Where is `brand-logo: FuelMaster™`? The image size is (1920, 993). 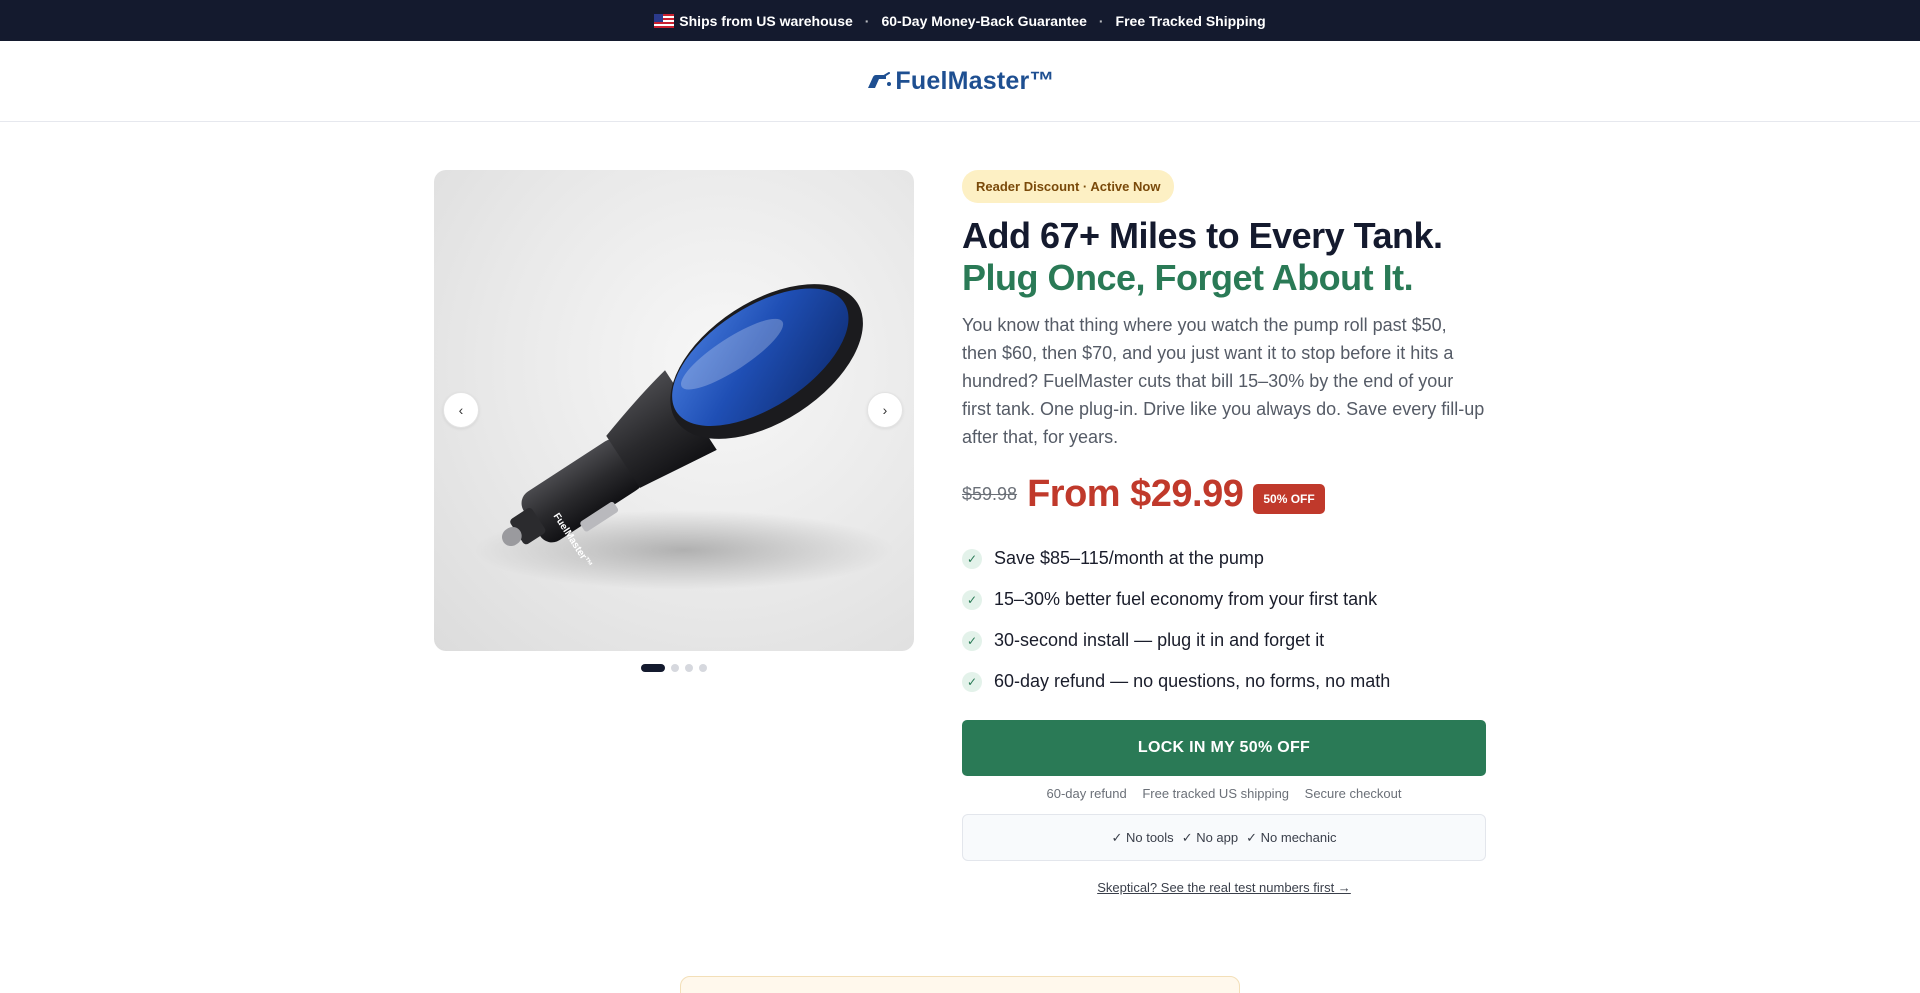
brand-logo: FuelMaster™ is located at coordinates (959, 81).